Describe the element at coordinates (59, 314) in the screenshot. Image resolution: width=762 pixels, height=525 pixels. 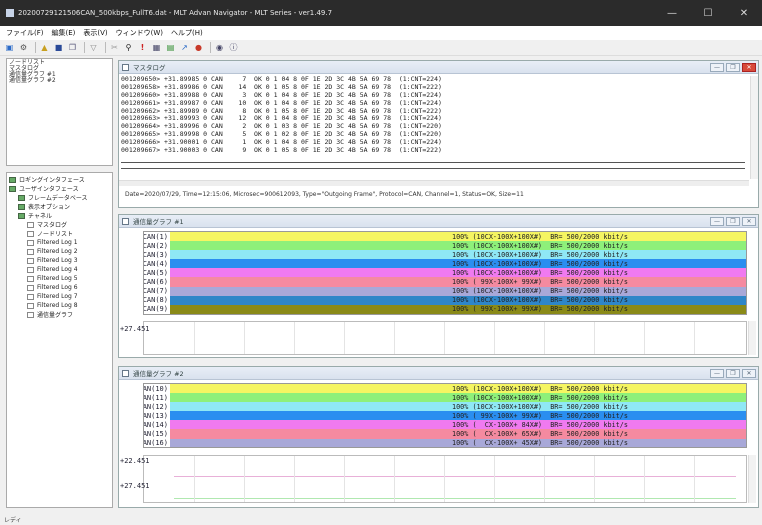
I see `tree-node: 通信量グラフ` at that location.